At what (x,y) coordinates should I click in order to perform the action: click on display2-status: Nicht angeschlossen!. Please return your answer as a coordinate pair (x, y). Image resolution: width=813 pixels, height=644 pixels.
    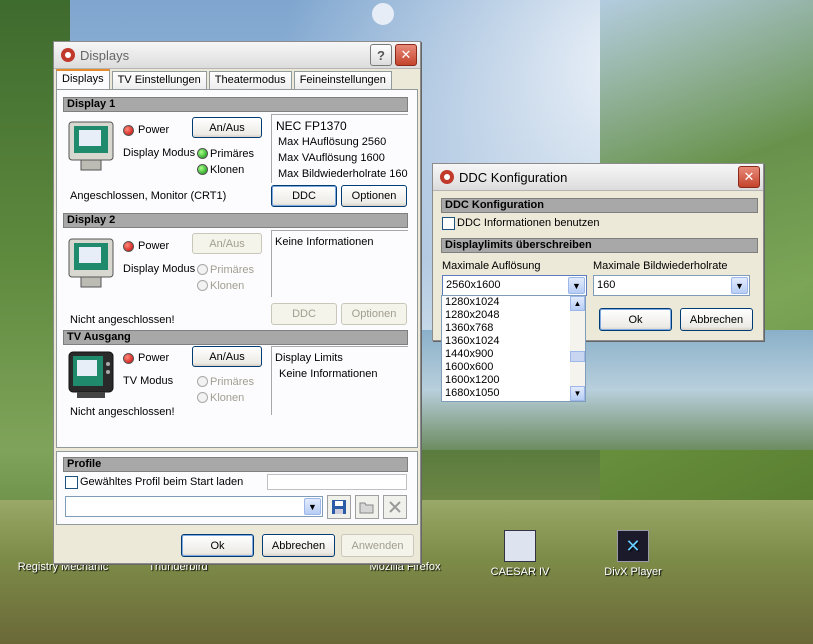
    Looking at the image, I should click on (122, 320).